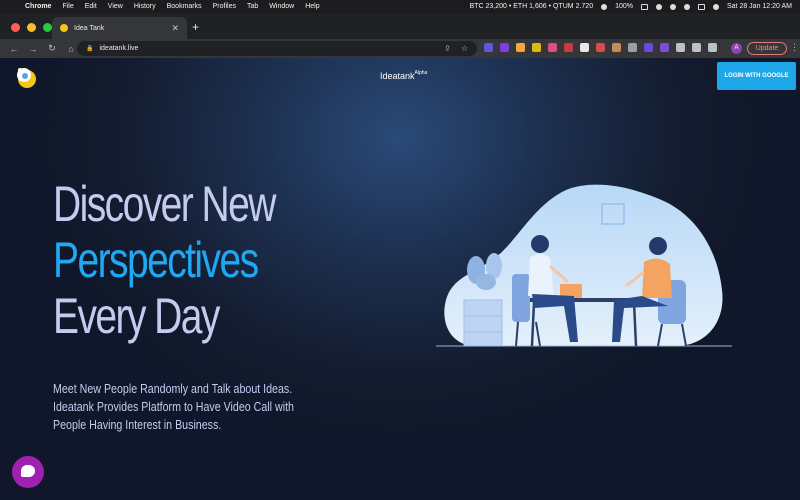 This screenshot has width=800, height=500. What do you see at coordinates (456, 48) in the screenshot?
I see `omnibox-actions: ⇪ ☆` at bounding box center [456, 48].